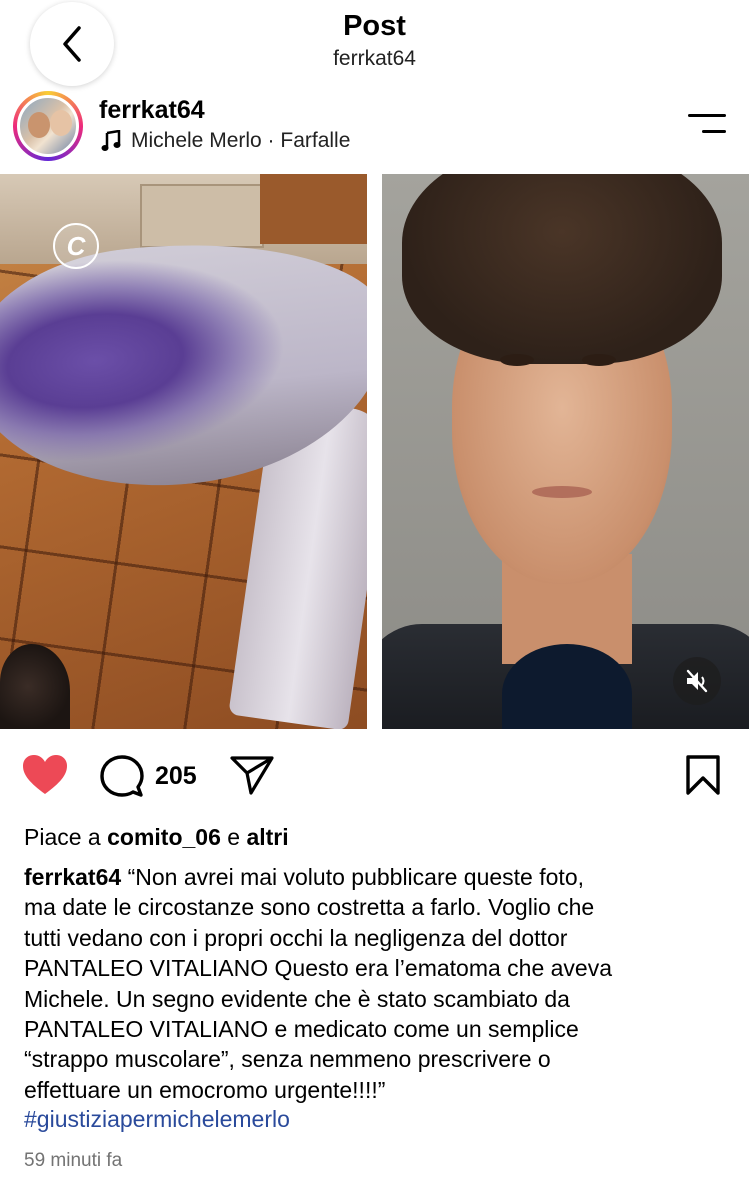 This screenshot has width=749, height=1200. I want to click on likes-summary: Piace a comito_06 e altri, so click(156, 837).